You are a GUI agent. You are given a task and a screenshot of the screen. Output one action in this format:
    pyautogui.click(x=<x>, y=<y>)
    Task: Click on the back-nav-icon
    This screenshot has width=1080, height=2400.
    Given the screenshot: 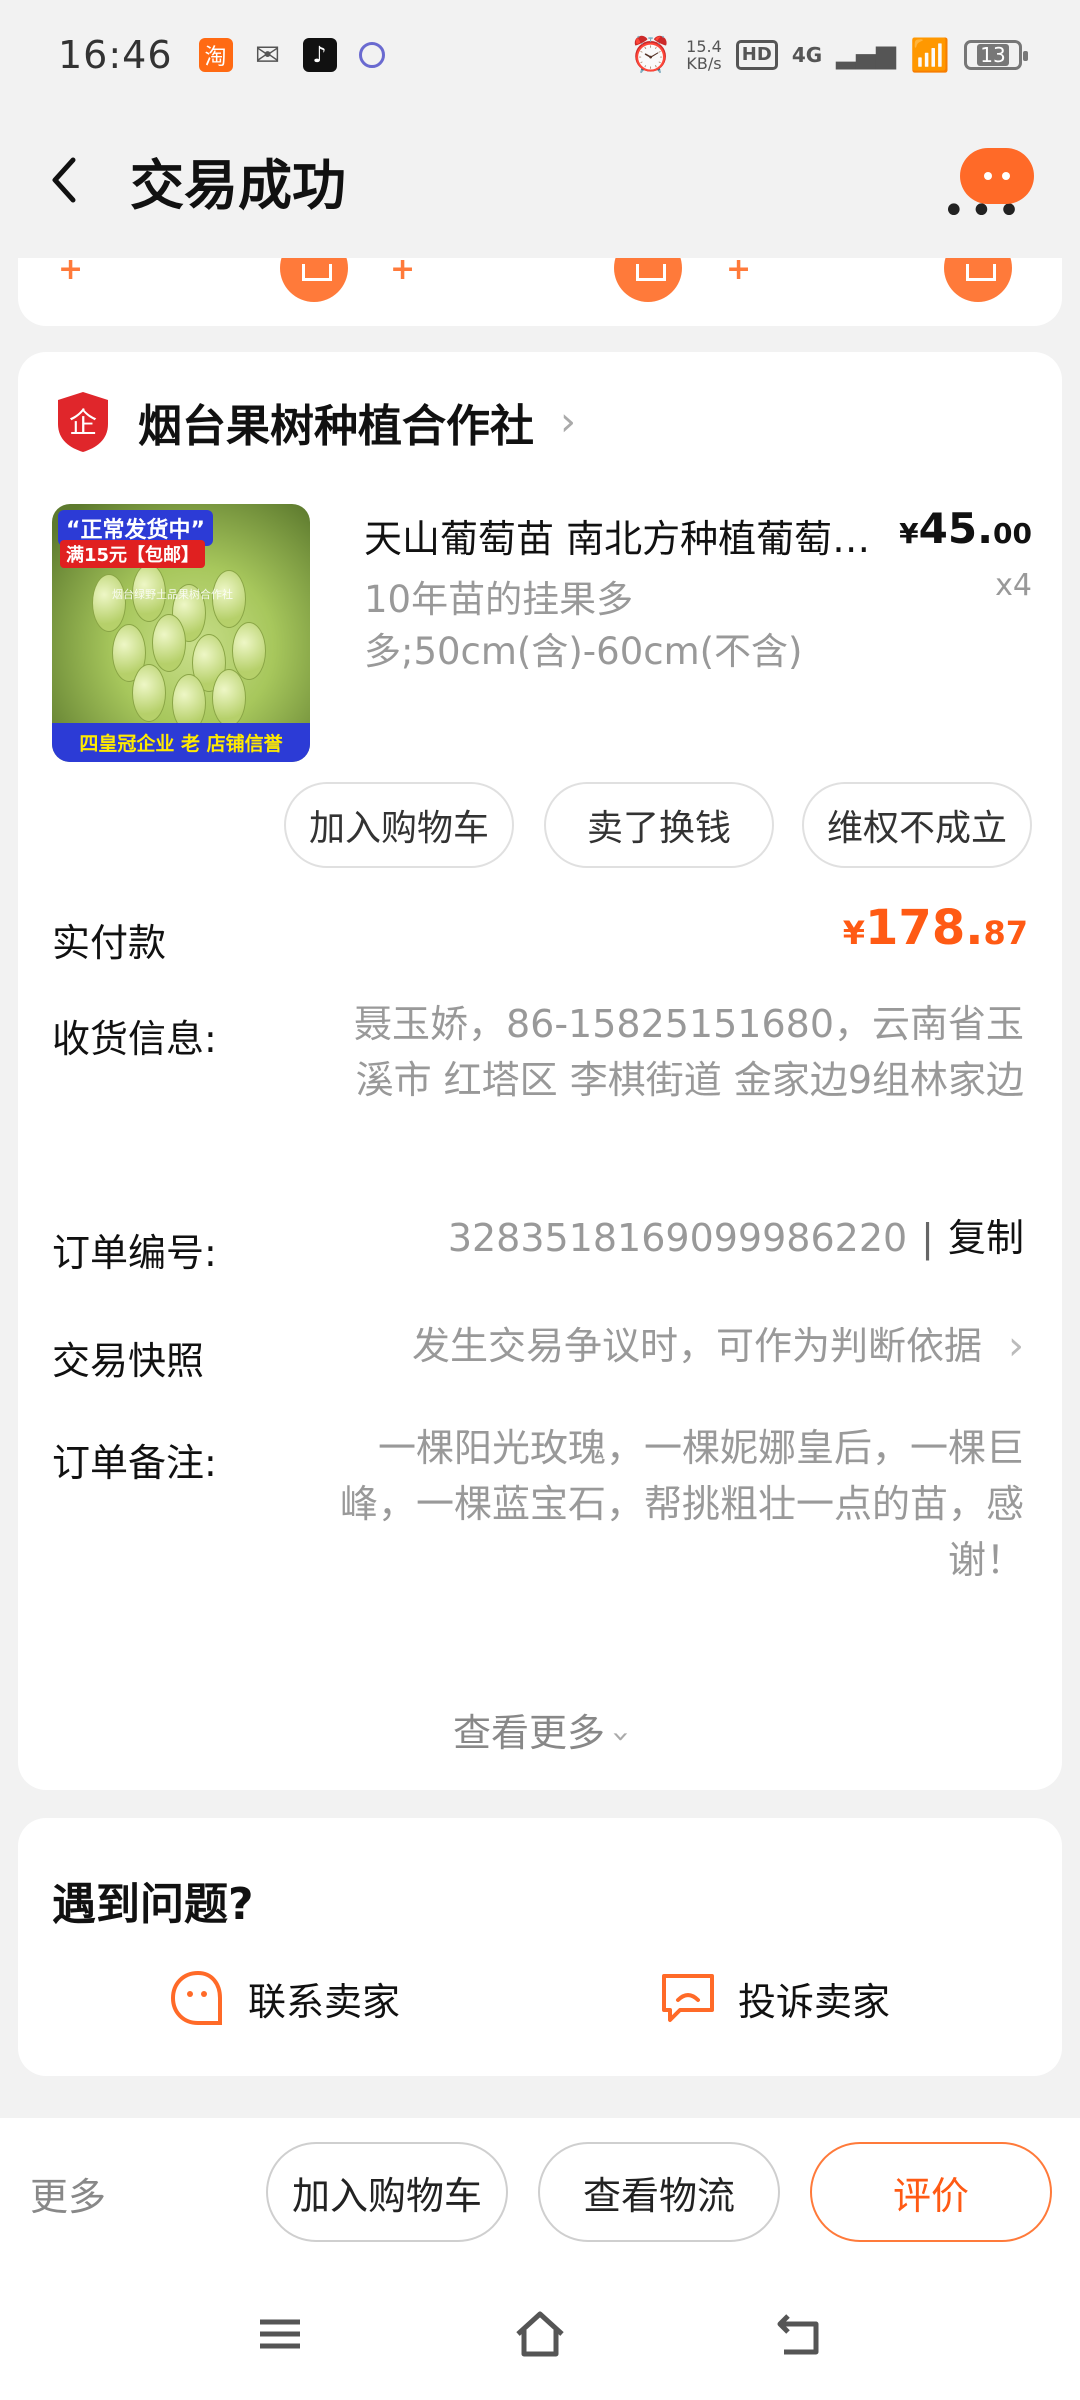 What is the action you would take?
    pyautogui.click(x=800, y=2334)
    